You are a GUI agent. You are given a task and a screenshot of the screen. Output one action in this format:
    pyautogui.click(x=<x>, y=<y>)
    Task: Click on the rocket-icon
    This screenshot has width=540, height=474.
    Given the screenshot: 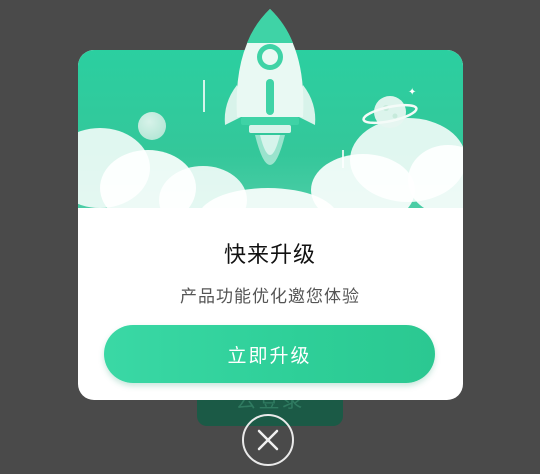 What is the action you would take?
    pyautogui.click(x=270, y=87)
    